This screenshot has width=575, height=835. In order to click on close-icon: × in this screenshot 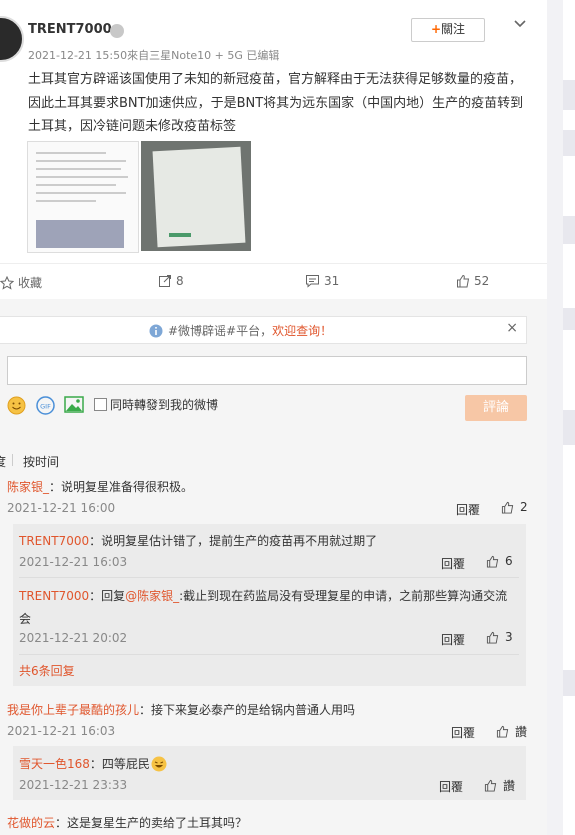, I will do `click(512, 328)`.